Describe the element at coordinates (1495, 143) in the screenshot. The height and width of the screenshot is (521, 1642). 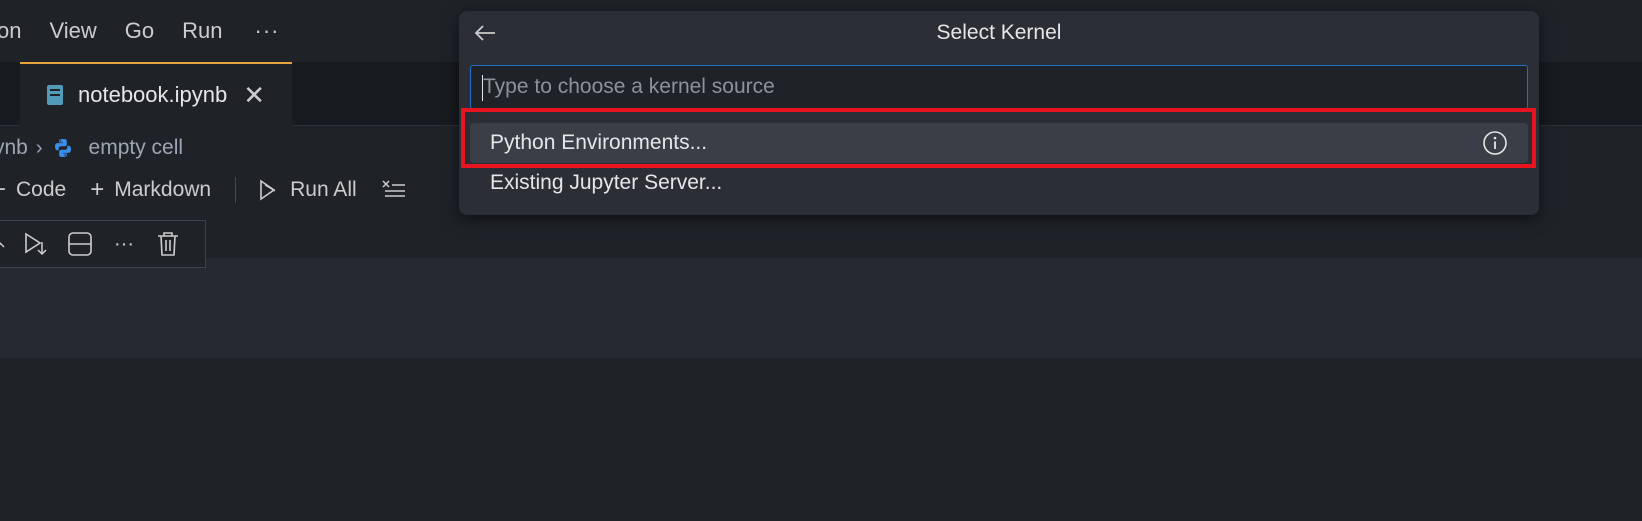
I see `info-icon` at that location.